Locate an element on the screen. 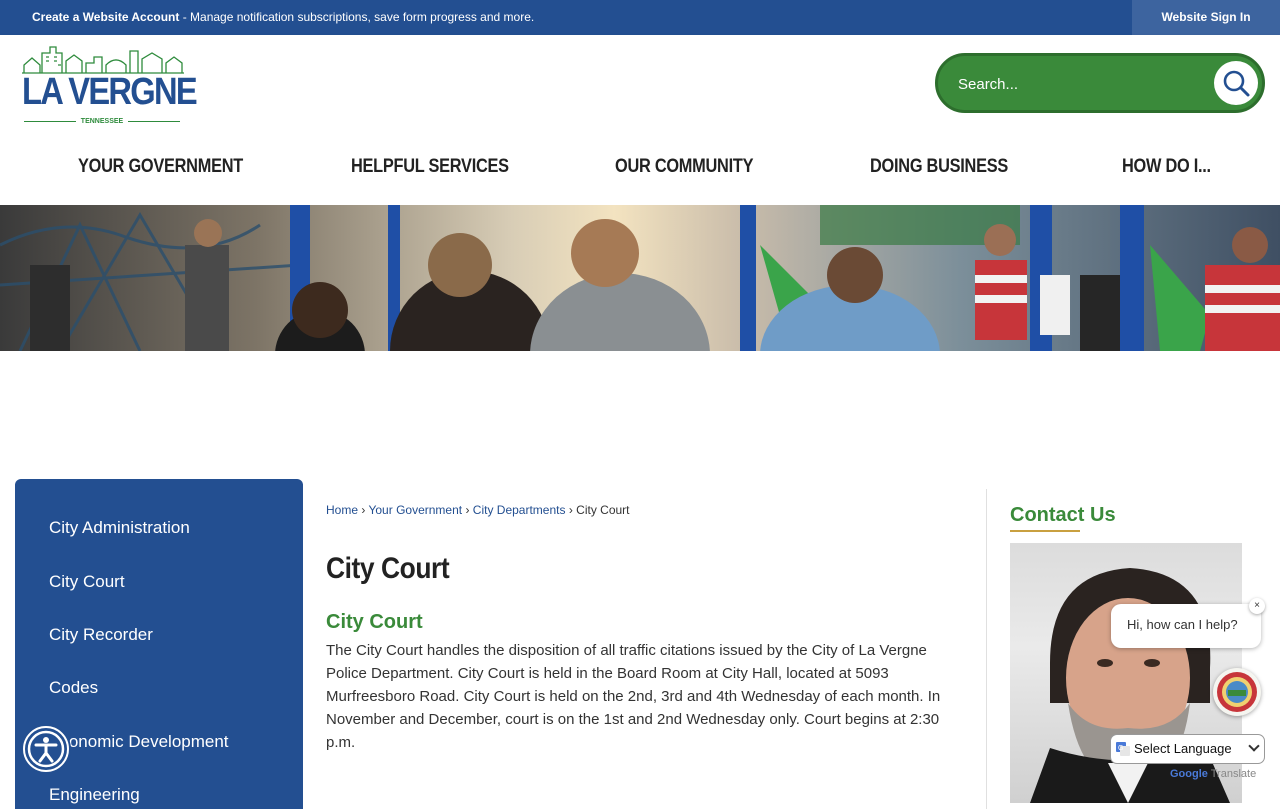 This screenshot has width=1280, height=809. breadcrumb-your-government-link: Your Government is located at coordinates (415, 510).